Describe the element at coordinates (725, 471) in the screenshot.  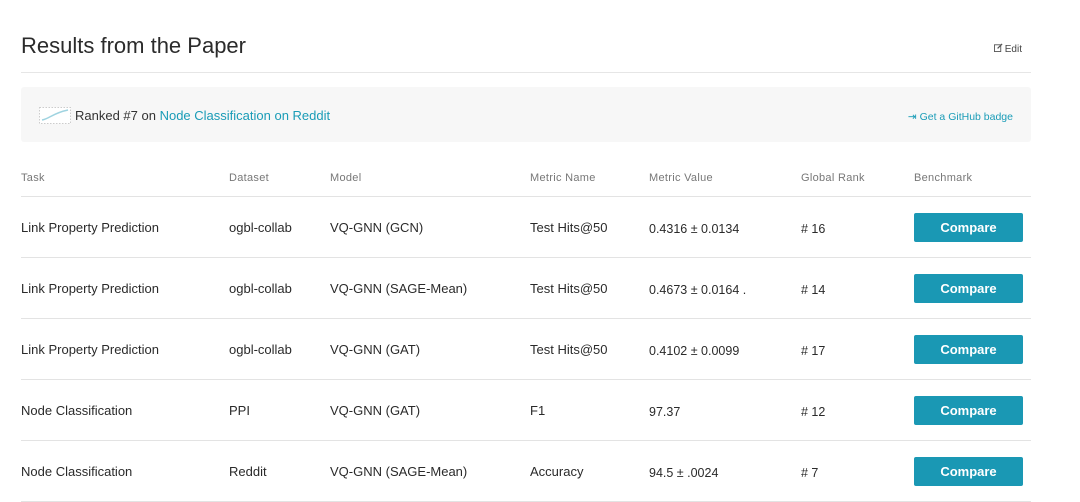
I see `cell-metric-value: 94.5 ± .0024` at that location.